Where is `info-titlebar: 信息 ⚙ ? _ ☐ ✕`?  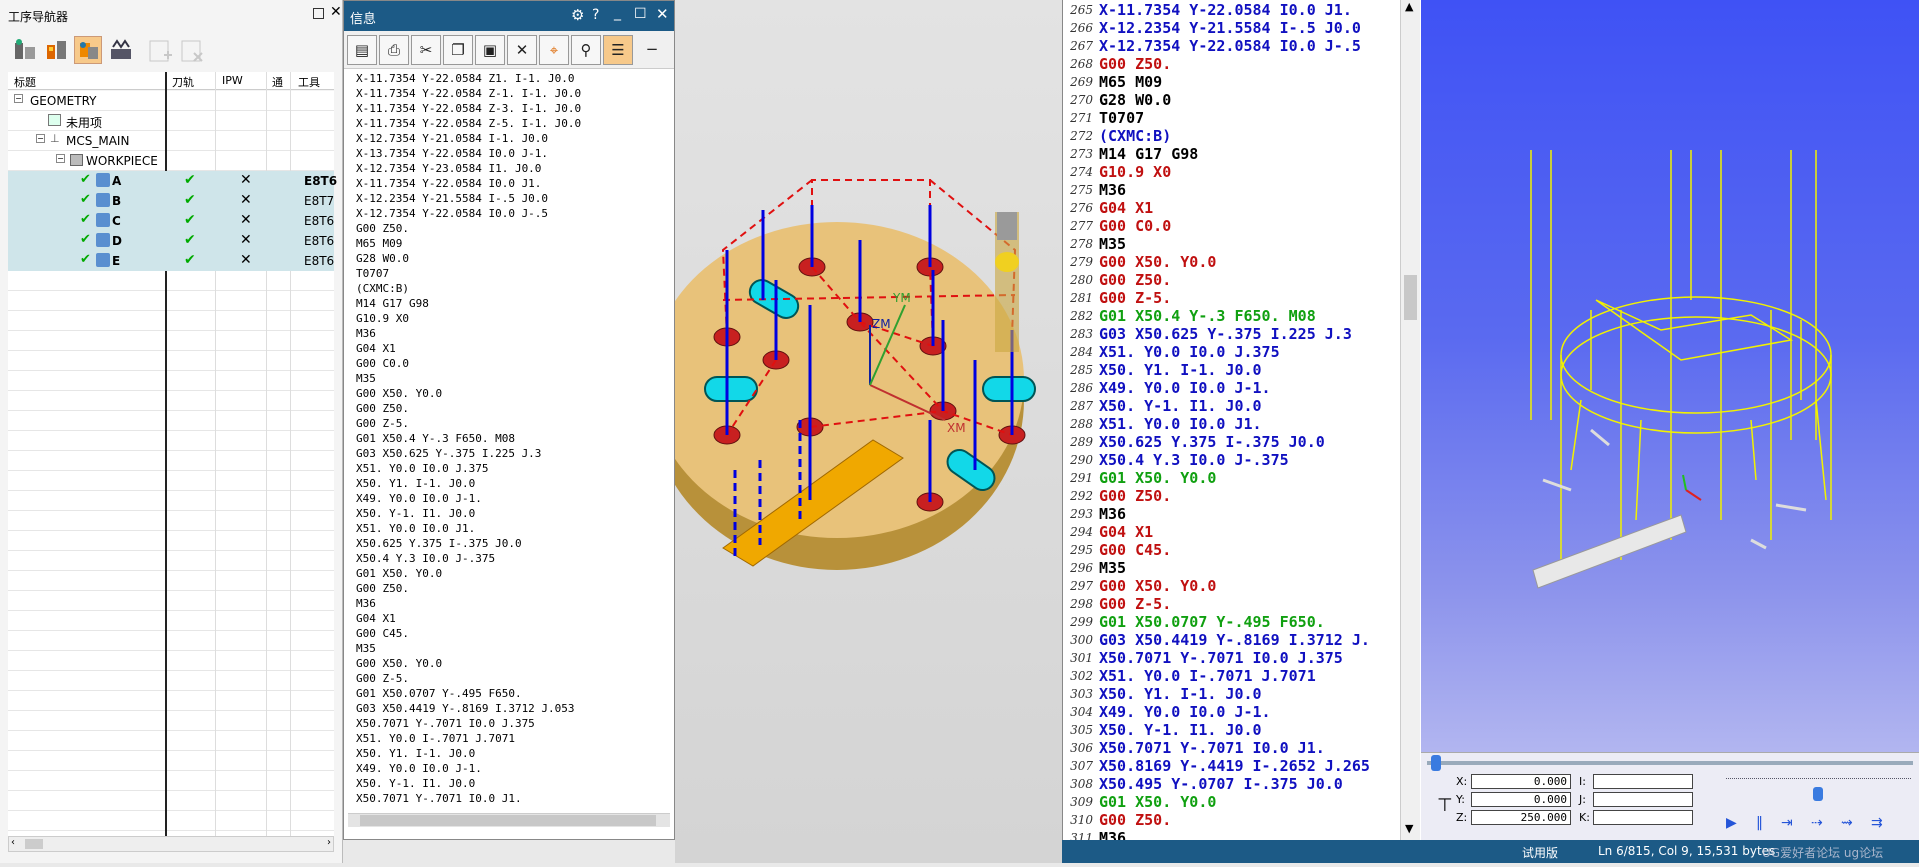 info-titlebar: 信息 ⚙ ? _ ☐ ✕ is located at coordinates (509, 16).